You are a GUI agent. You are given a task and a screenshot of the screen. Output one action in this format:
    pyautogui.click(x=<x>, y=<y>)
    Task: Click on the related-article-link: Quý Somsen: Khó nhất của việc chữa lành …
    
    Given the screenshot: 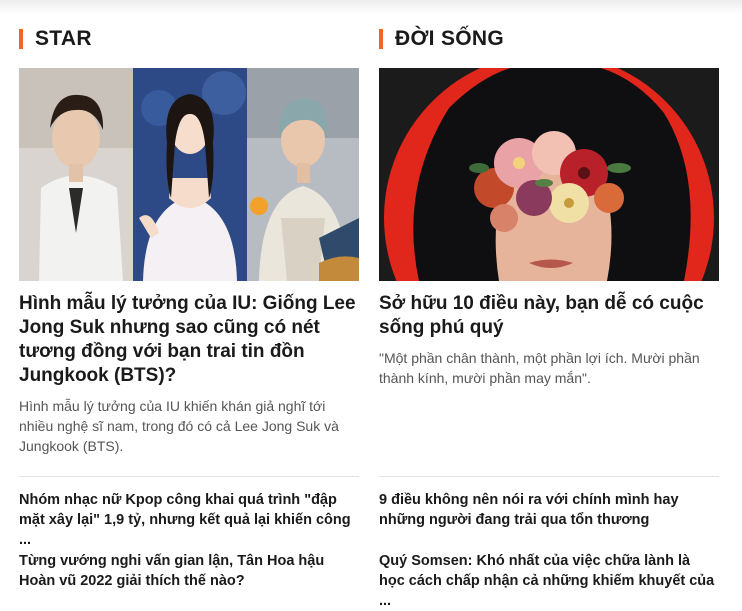 What is the action you would take?
    pyautogui.click(x=549, y=581)
    